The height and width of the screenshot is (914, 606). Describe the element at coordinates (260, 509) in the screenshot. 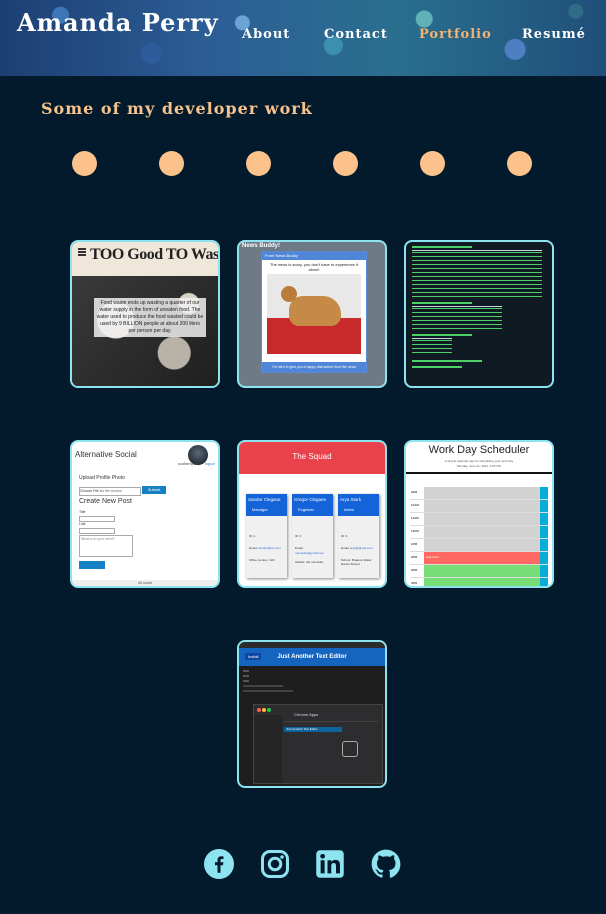

I see `member-role: Manager` at that location.